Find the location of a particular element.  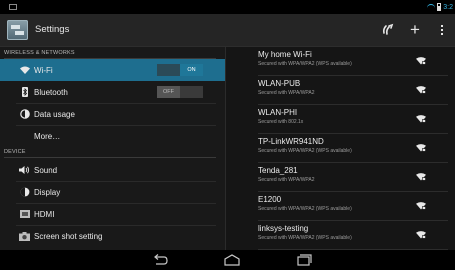

toggle-state: OFF is located at coordinates (168, 92).